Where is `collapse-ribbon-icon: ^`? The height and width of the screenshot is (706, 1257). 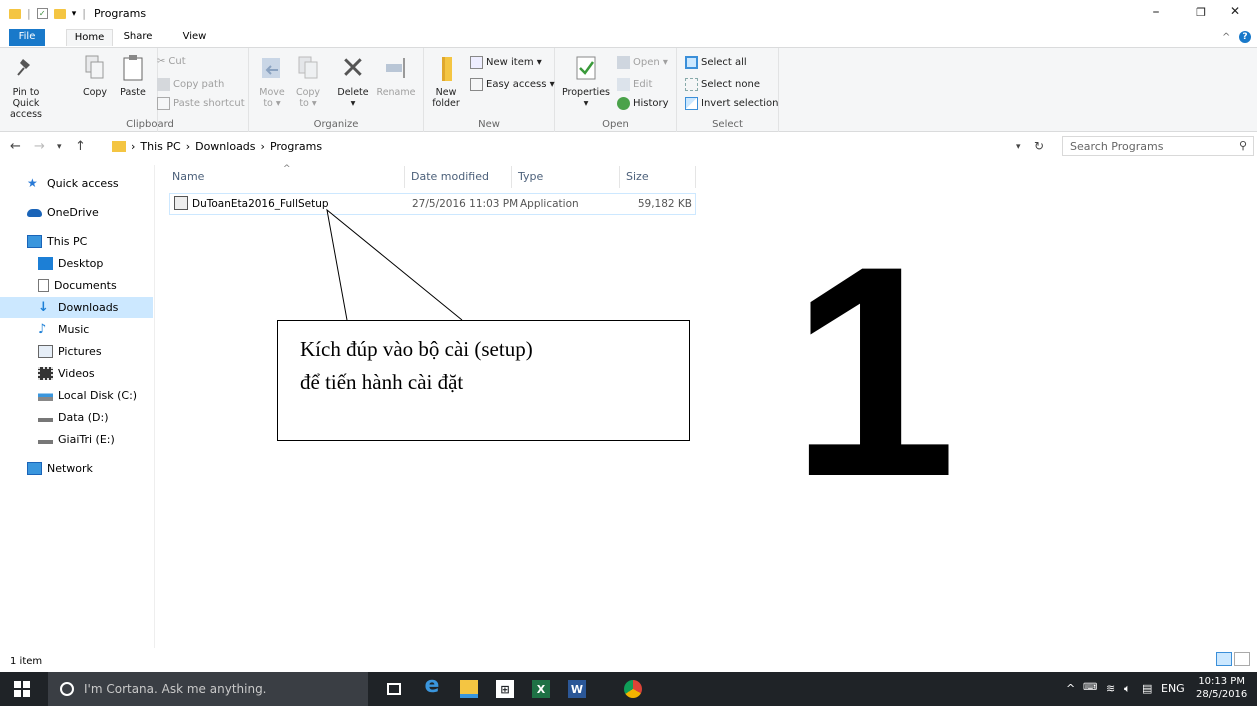 collapse-ribbon-icon: ^ is located at coordinates (1226, 37).